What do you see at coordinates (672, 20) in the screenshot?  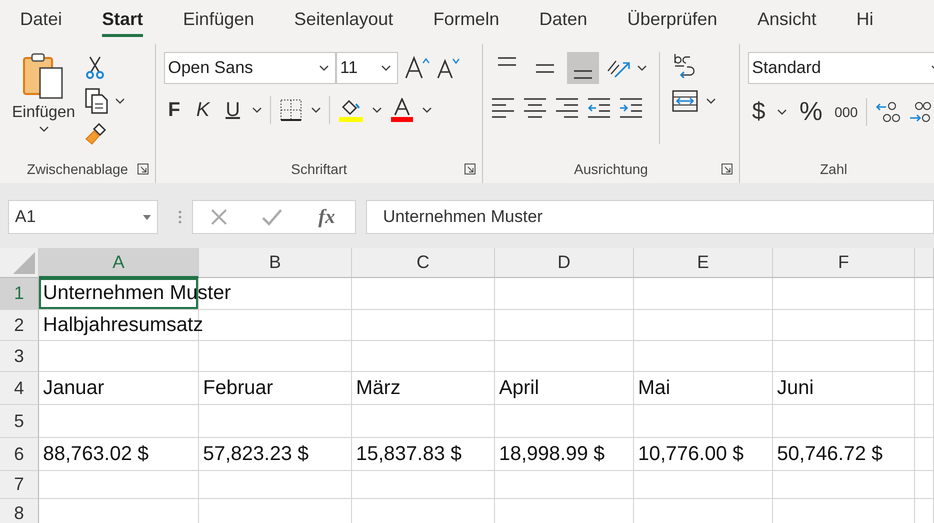 I see `ribbon-tab: Überprüfen` at bounding box center [672, 20].